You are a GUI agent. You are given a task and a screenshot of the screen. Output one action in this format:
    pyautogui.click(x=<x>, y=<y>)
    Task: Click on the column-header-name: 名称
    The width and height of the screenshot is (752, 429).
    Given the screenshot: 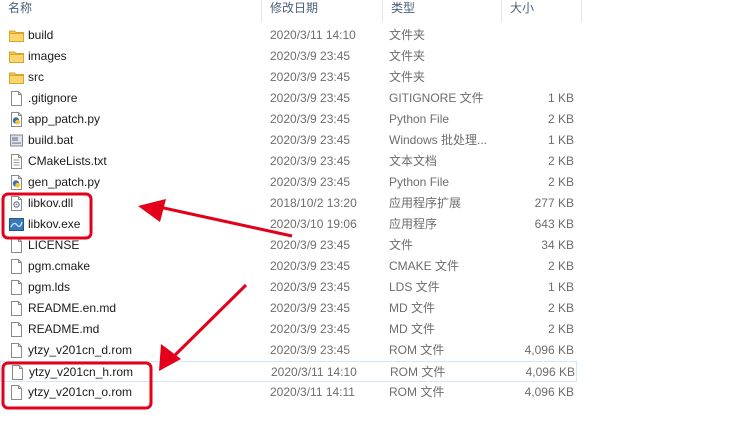 What is the action you would take?
    pyautogui.click(x=129, y=11)
    